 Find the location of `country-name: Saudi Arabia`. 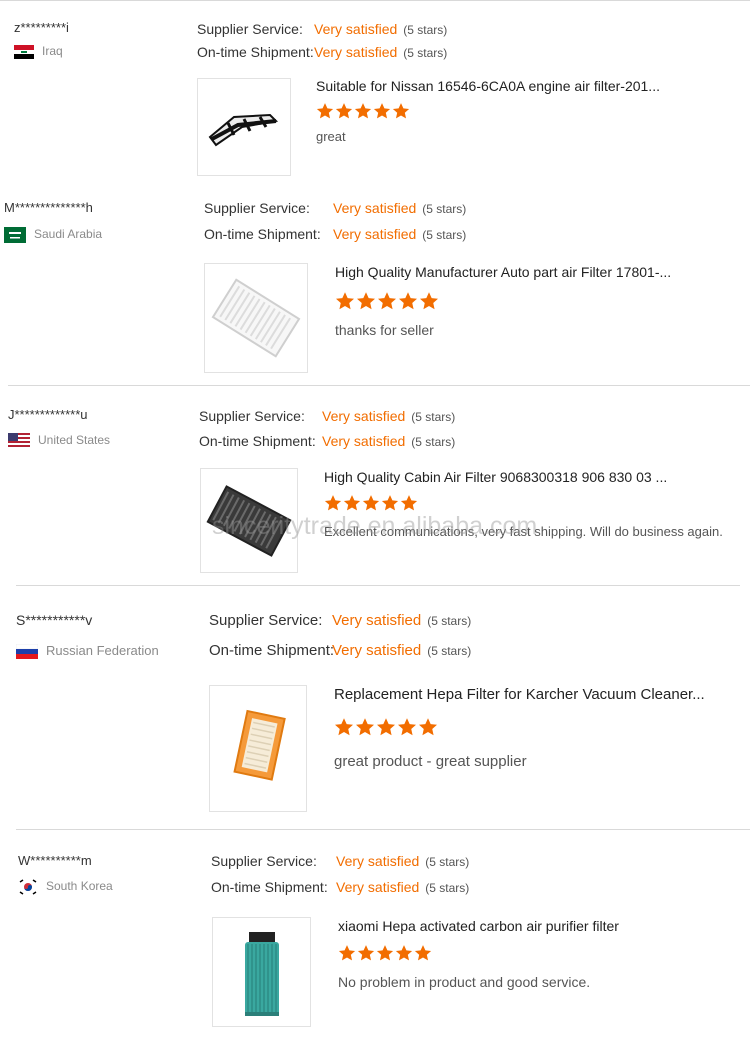

country-name: Saudi Arabia is located at coordinates (68, 234).